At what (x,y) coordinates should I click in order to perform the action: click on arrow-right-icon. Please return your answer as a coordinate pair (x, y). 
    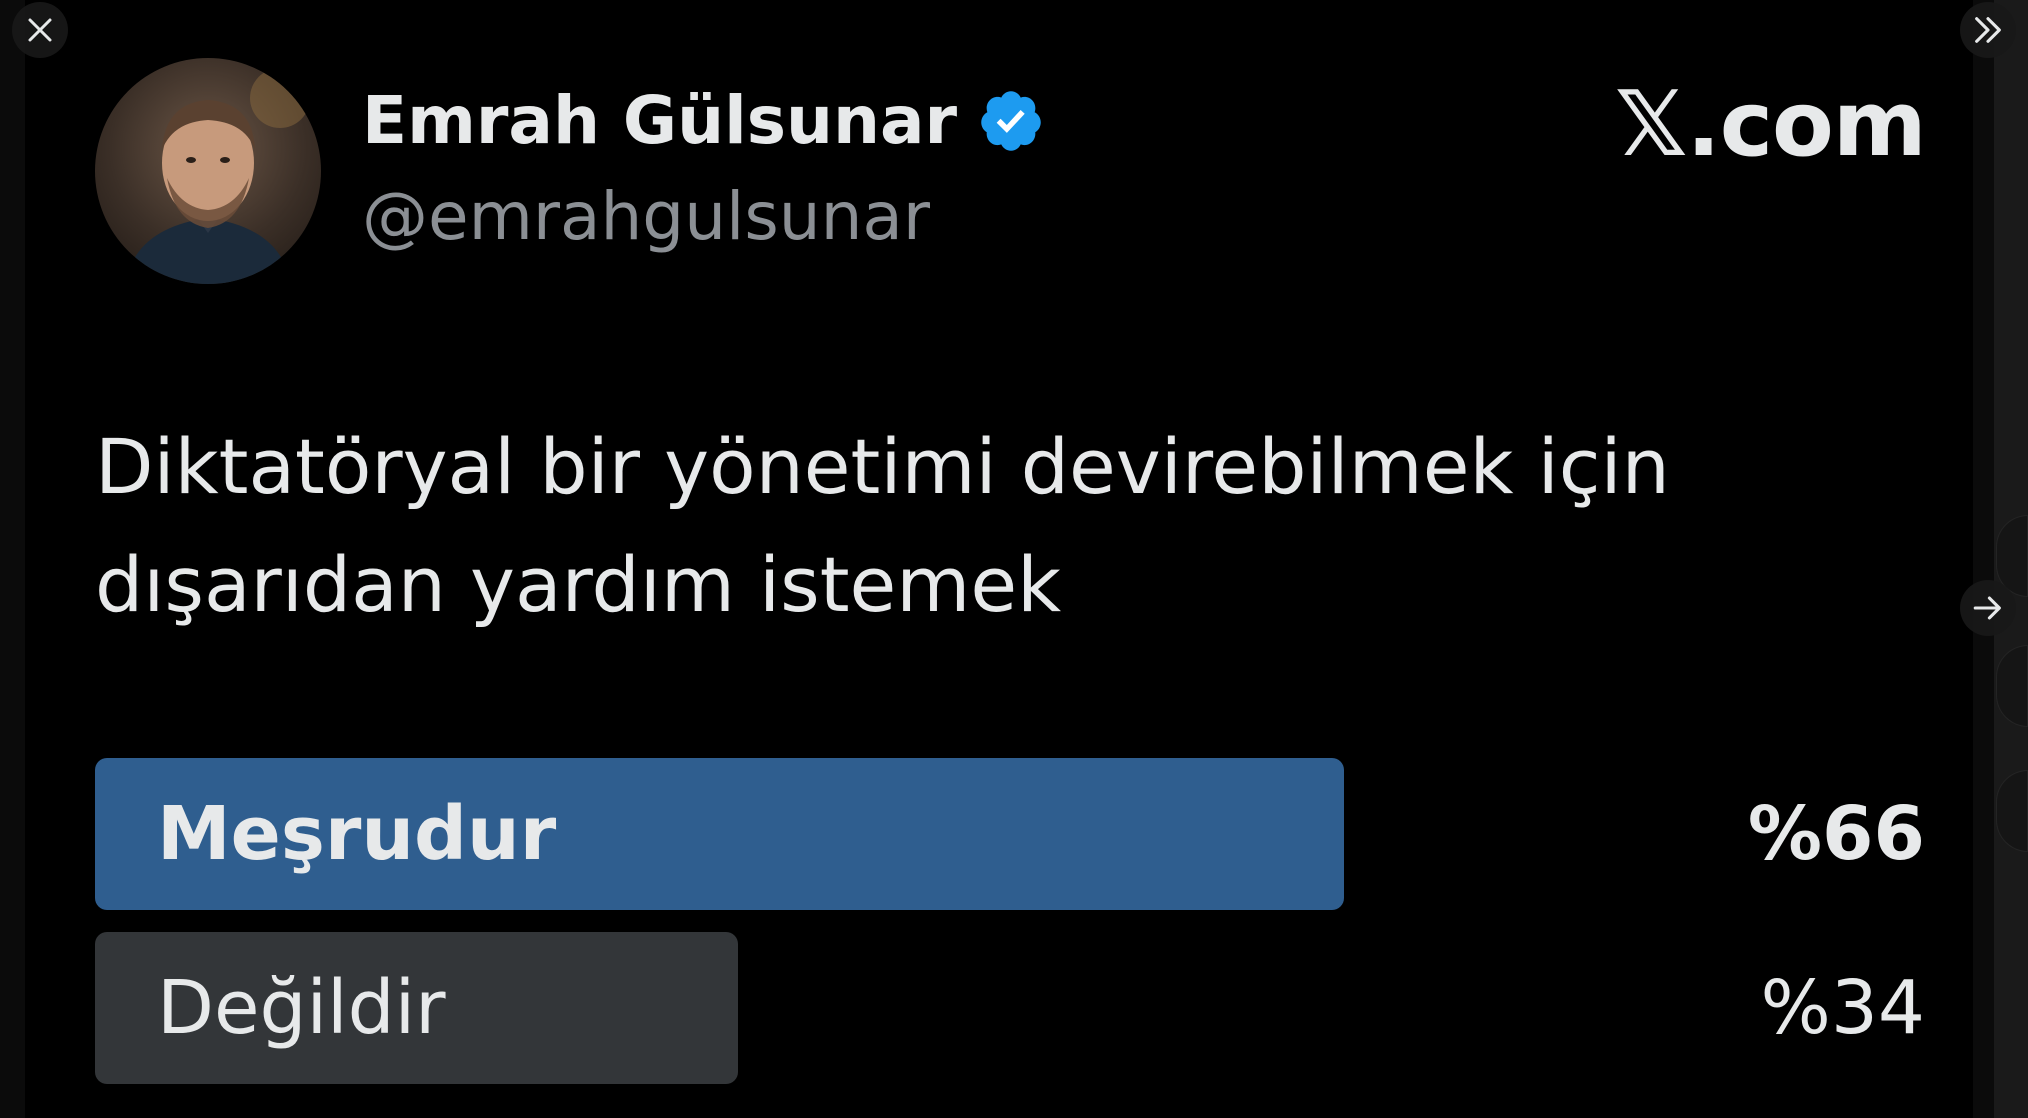
    Looking at the image, I should click on (1987, 608).